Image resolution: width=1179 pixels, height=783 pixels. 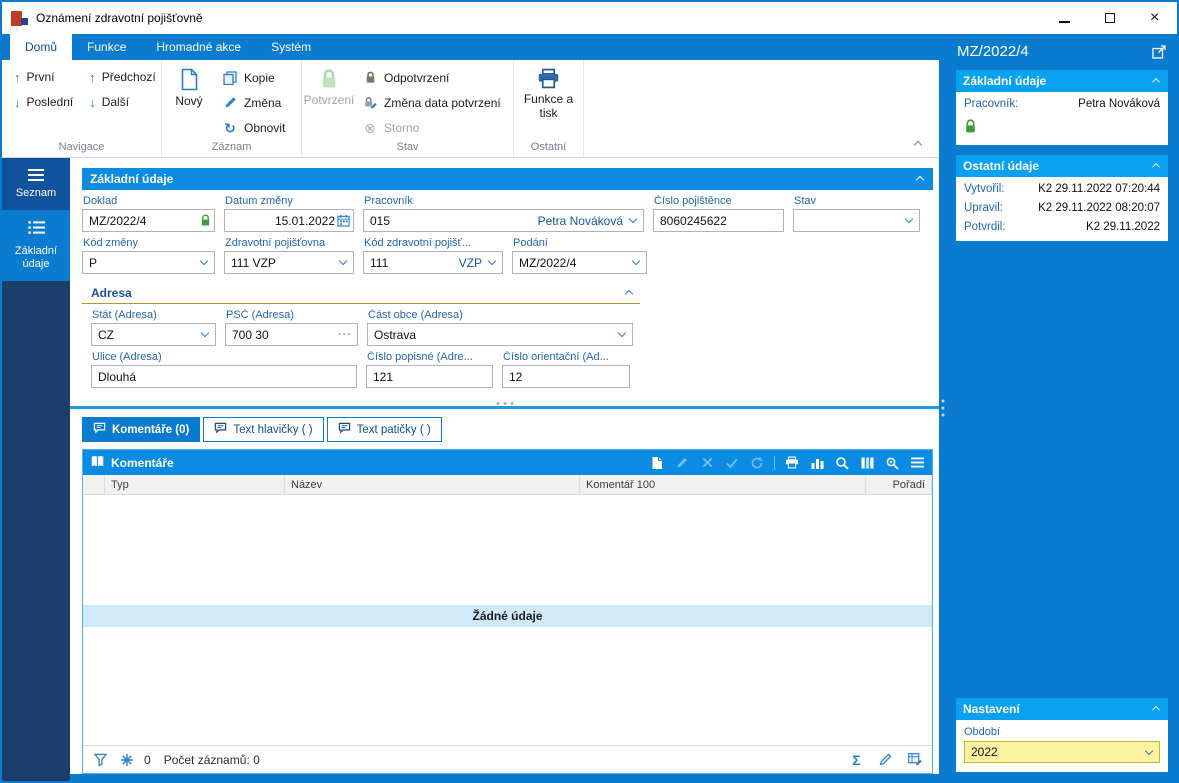 I want to click on podani-field: MZ/2022/4, so click(x=579, y=262).